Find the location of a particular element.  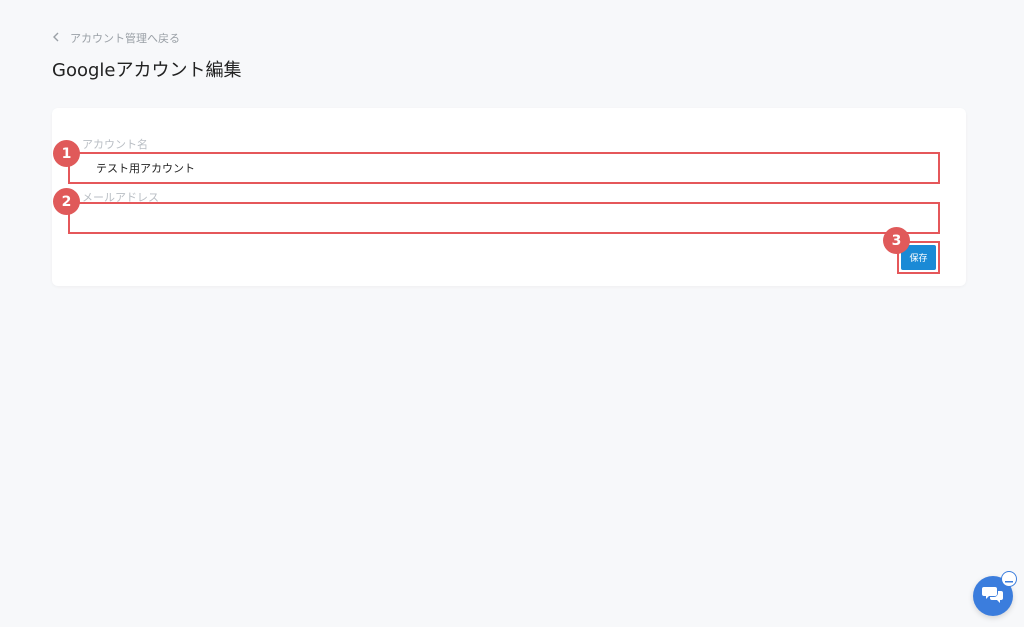

page-title: Googleアカウント編集 is located at coordinates (147, 70).